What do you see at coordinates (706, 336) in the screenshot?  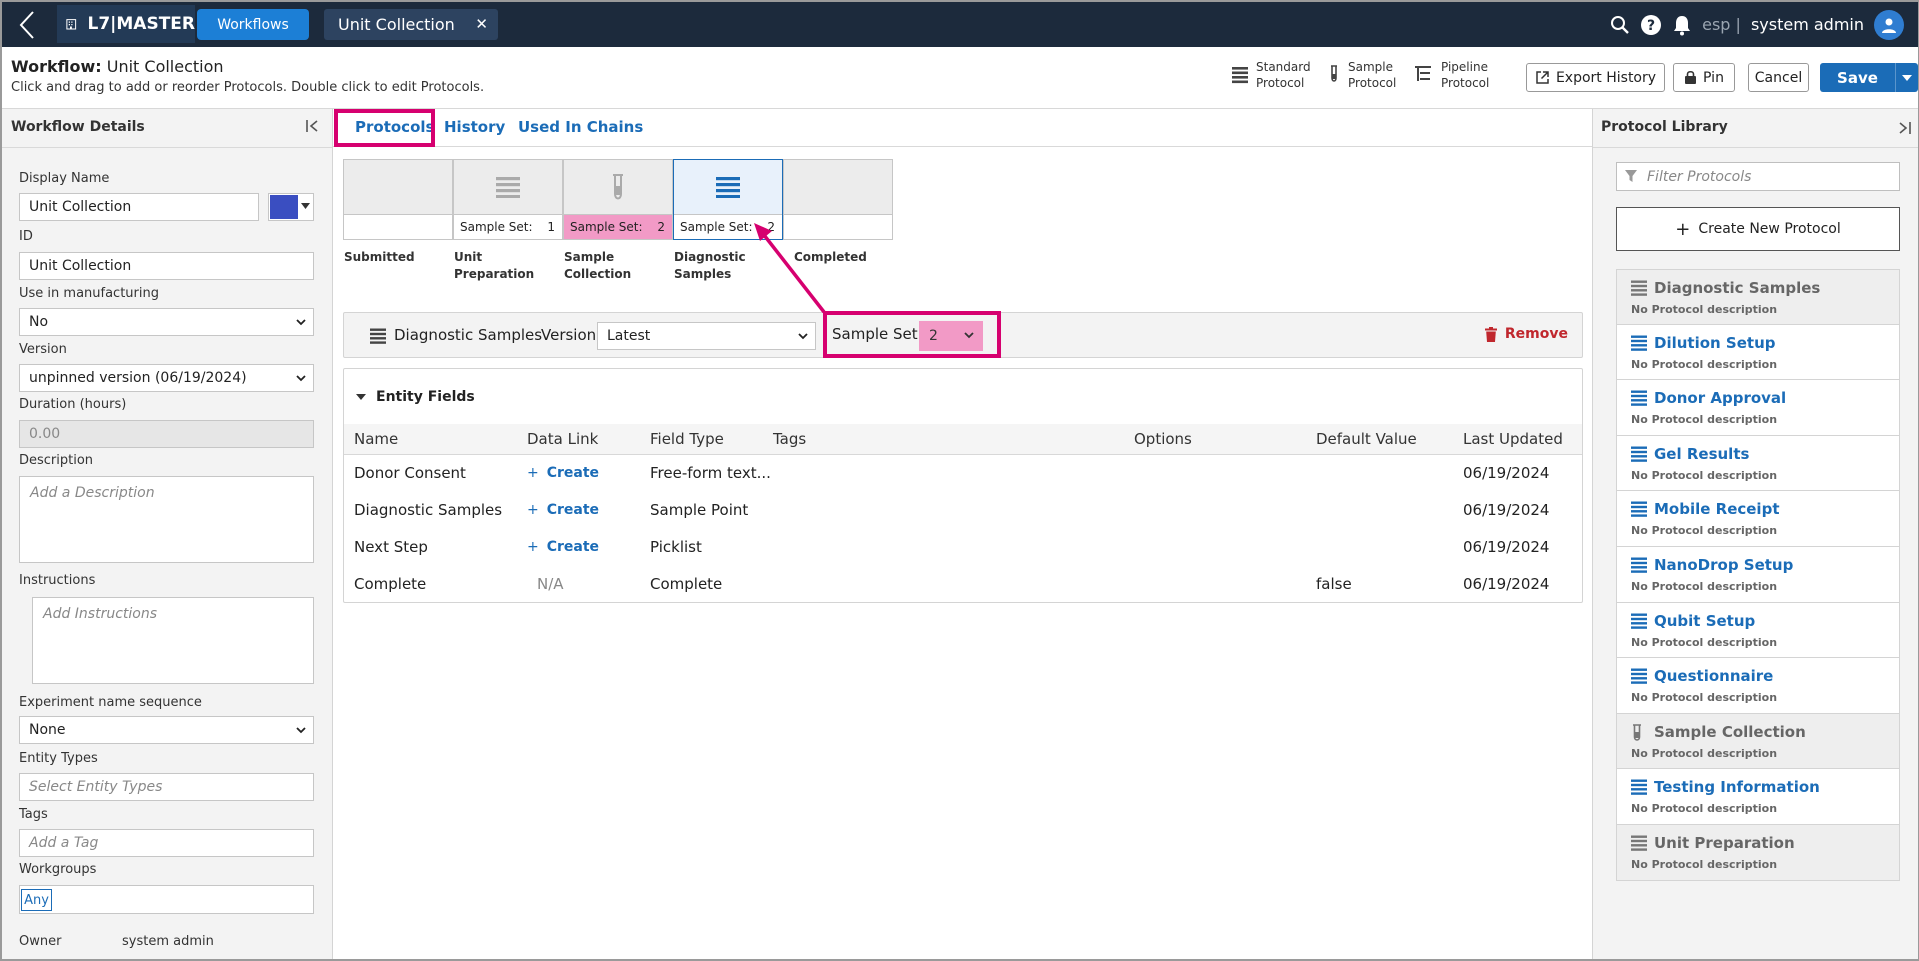 I see `protocol-version-select: Latest` at bounding box center [706, 336].